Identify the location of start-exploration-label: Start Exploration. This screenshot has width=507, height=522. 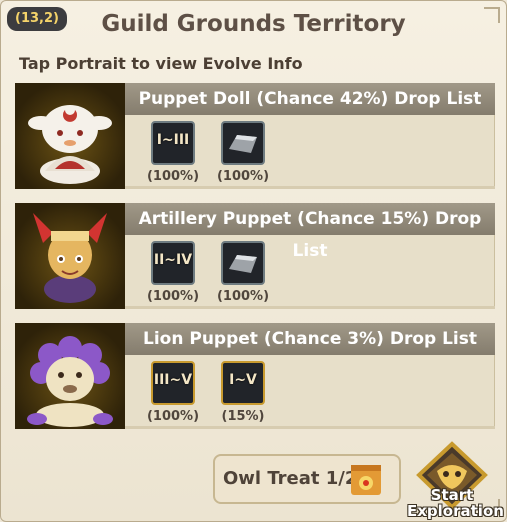
(455, 503).